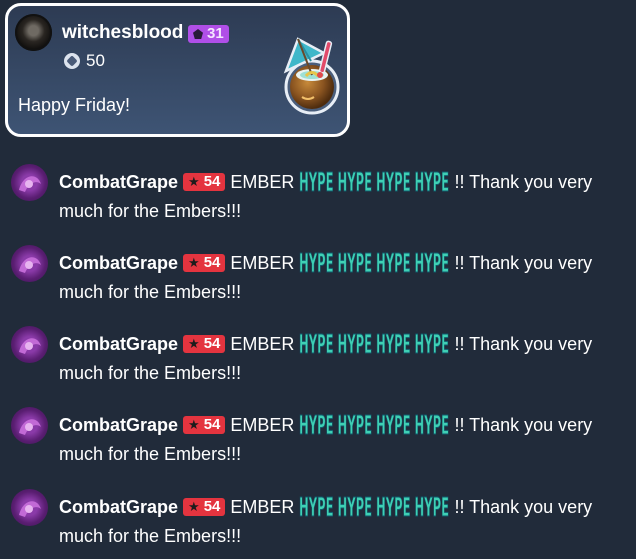 The image size is (636, 559). I want to click on level-icon, so click(198, 34).